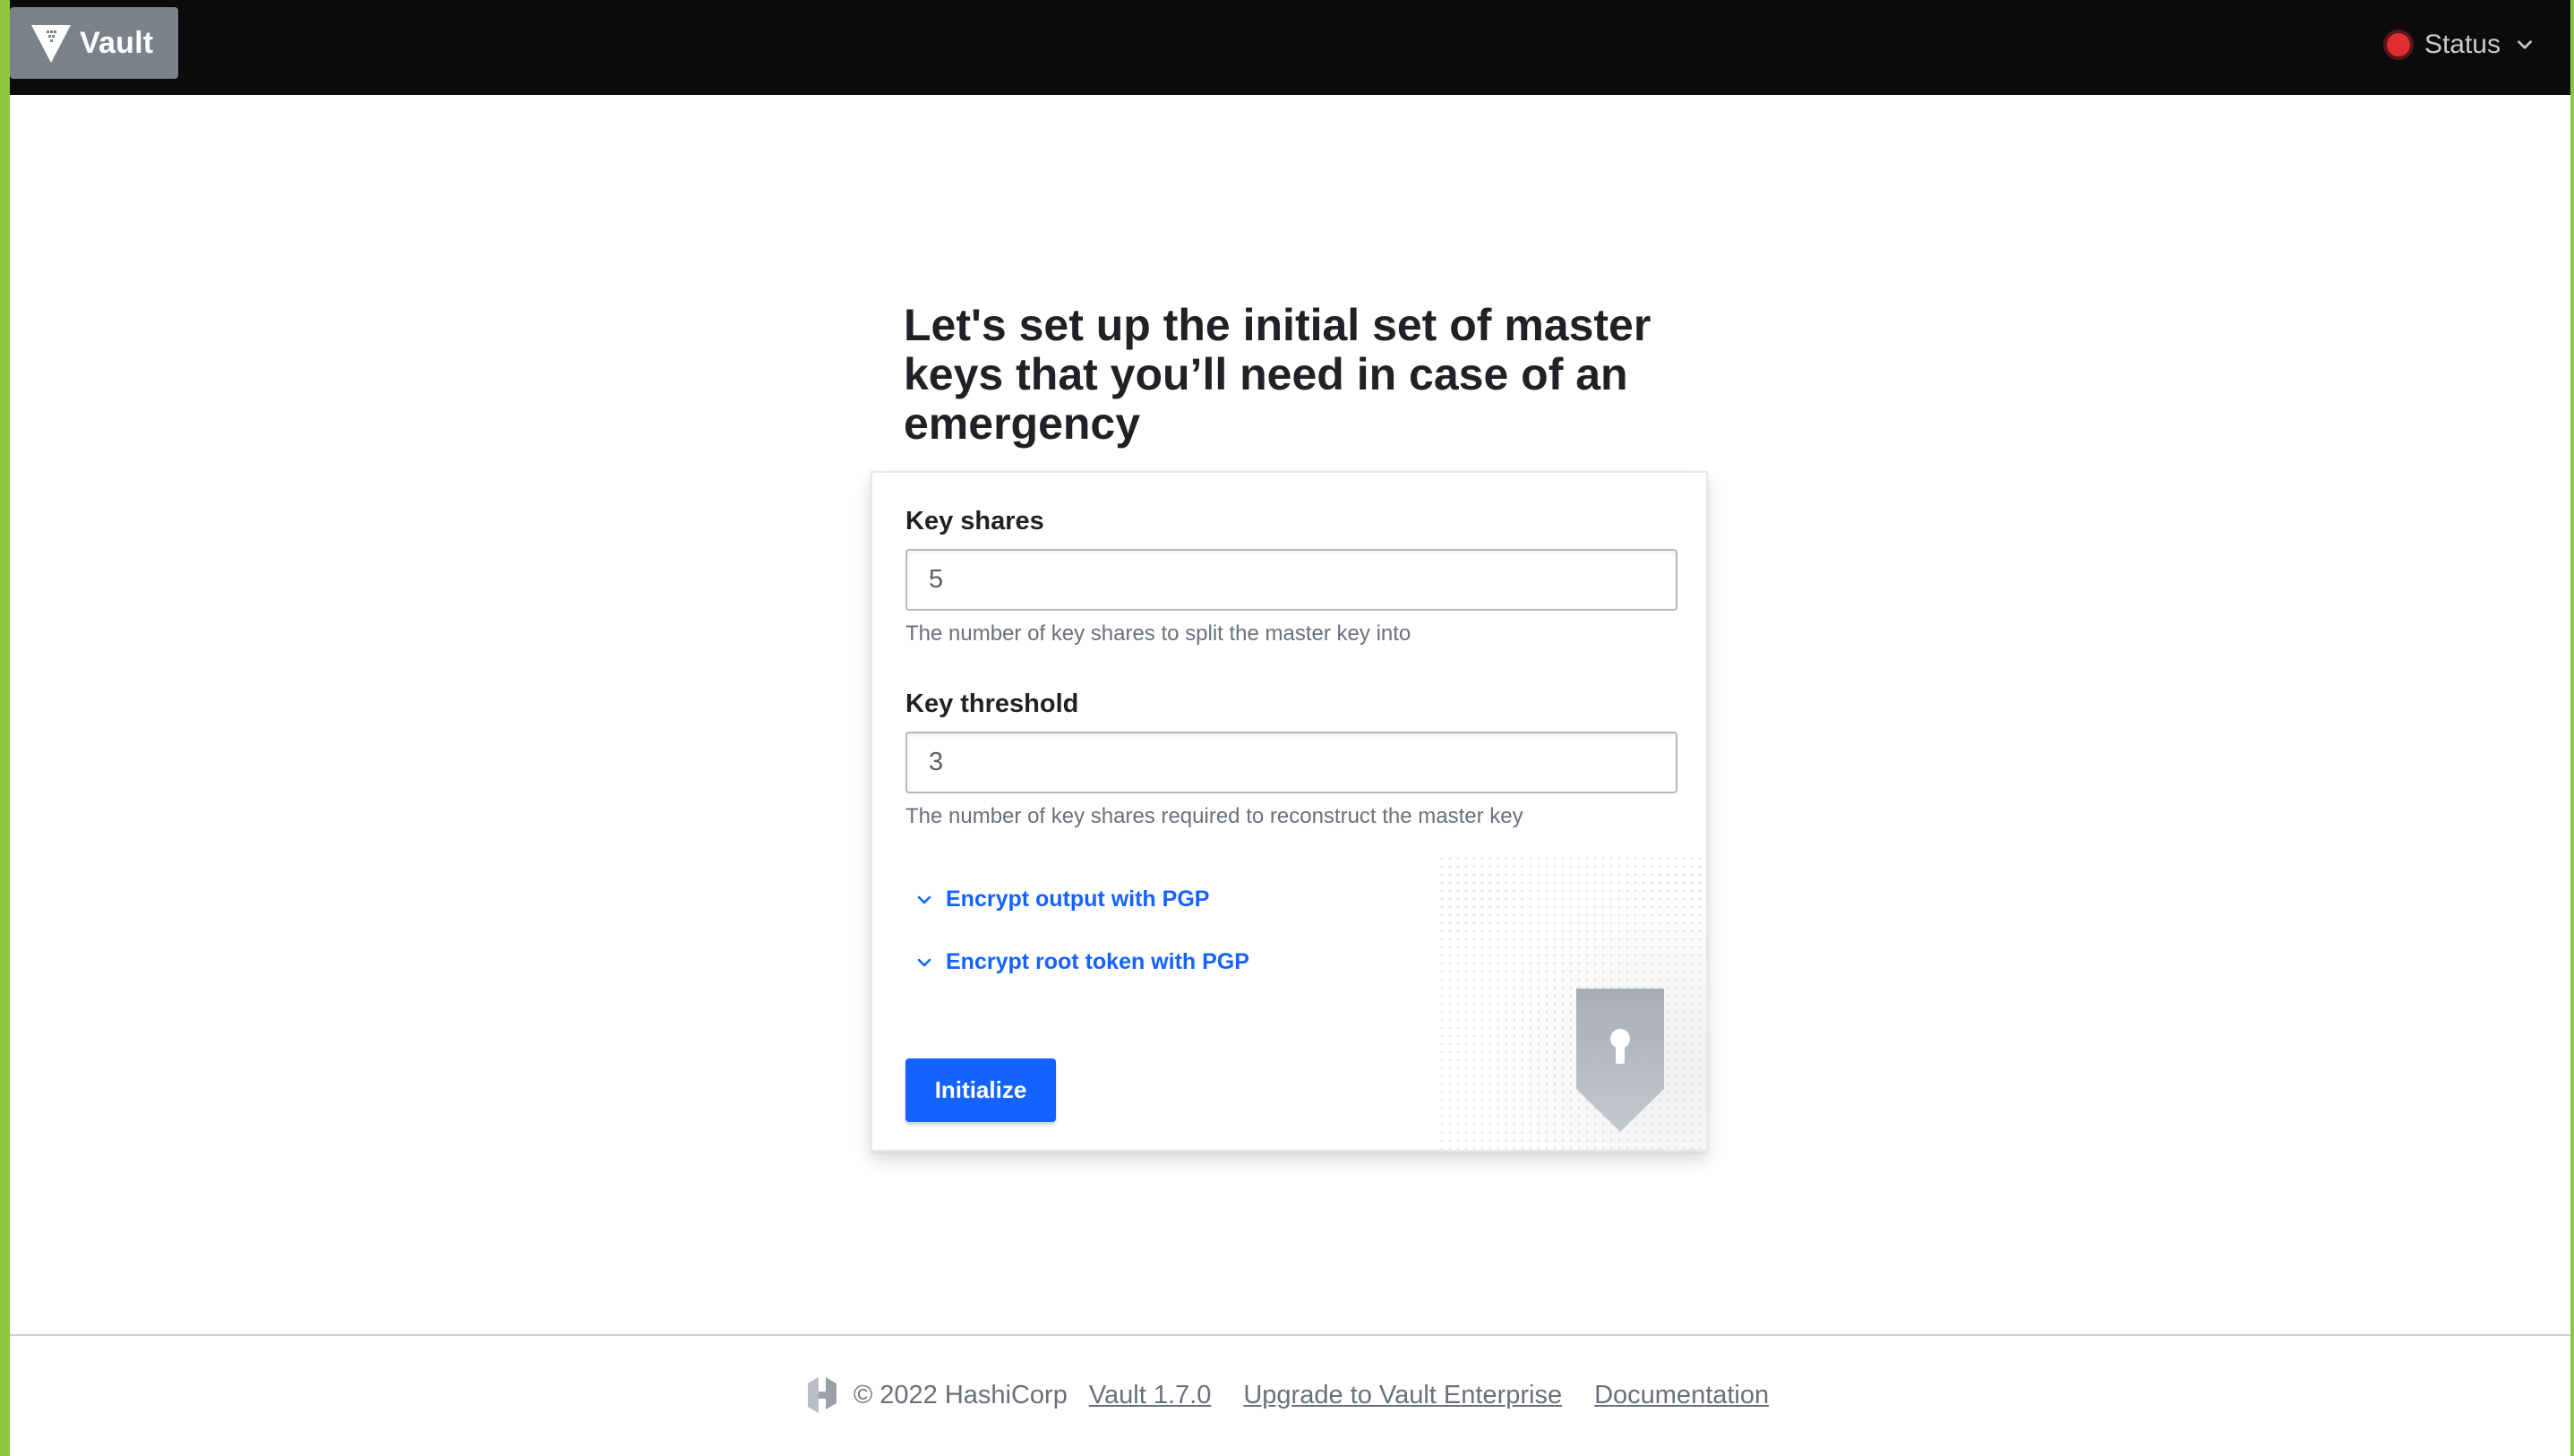 Image resolution: width=2574 pixels, height=1456 pixels. What do you see at coordinates (1571, 1002) in the screenshot?
I see `shield-lock-icon` at bounding box center [1571, 1002].